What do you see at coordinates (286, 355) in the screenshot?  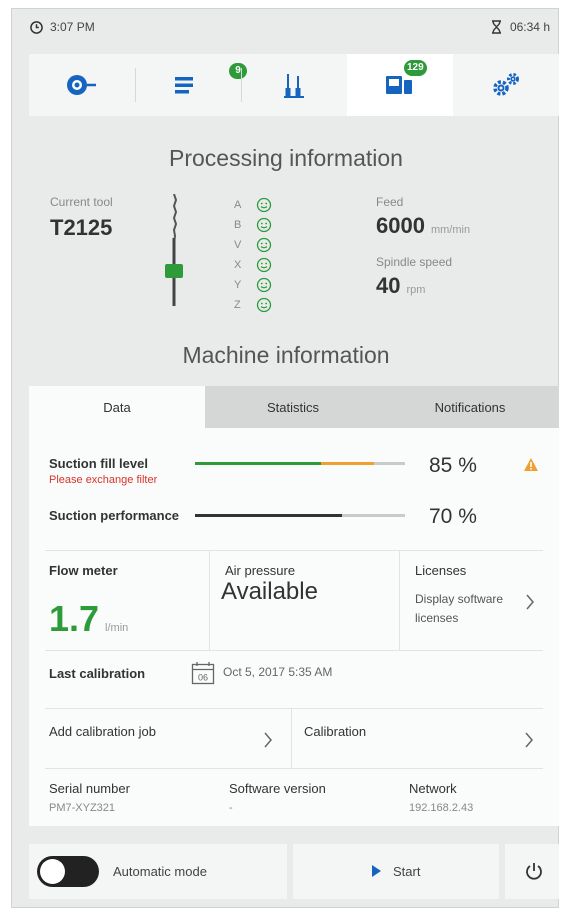 I see `machine-title: Machine information` at bounding box center [286, 355].